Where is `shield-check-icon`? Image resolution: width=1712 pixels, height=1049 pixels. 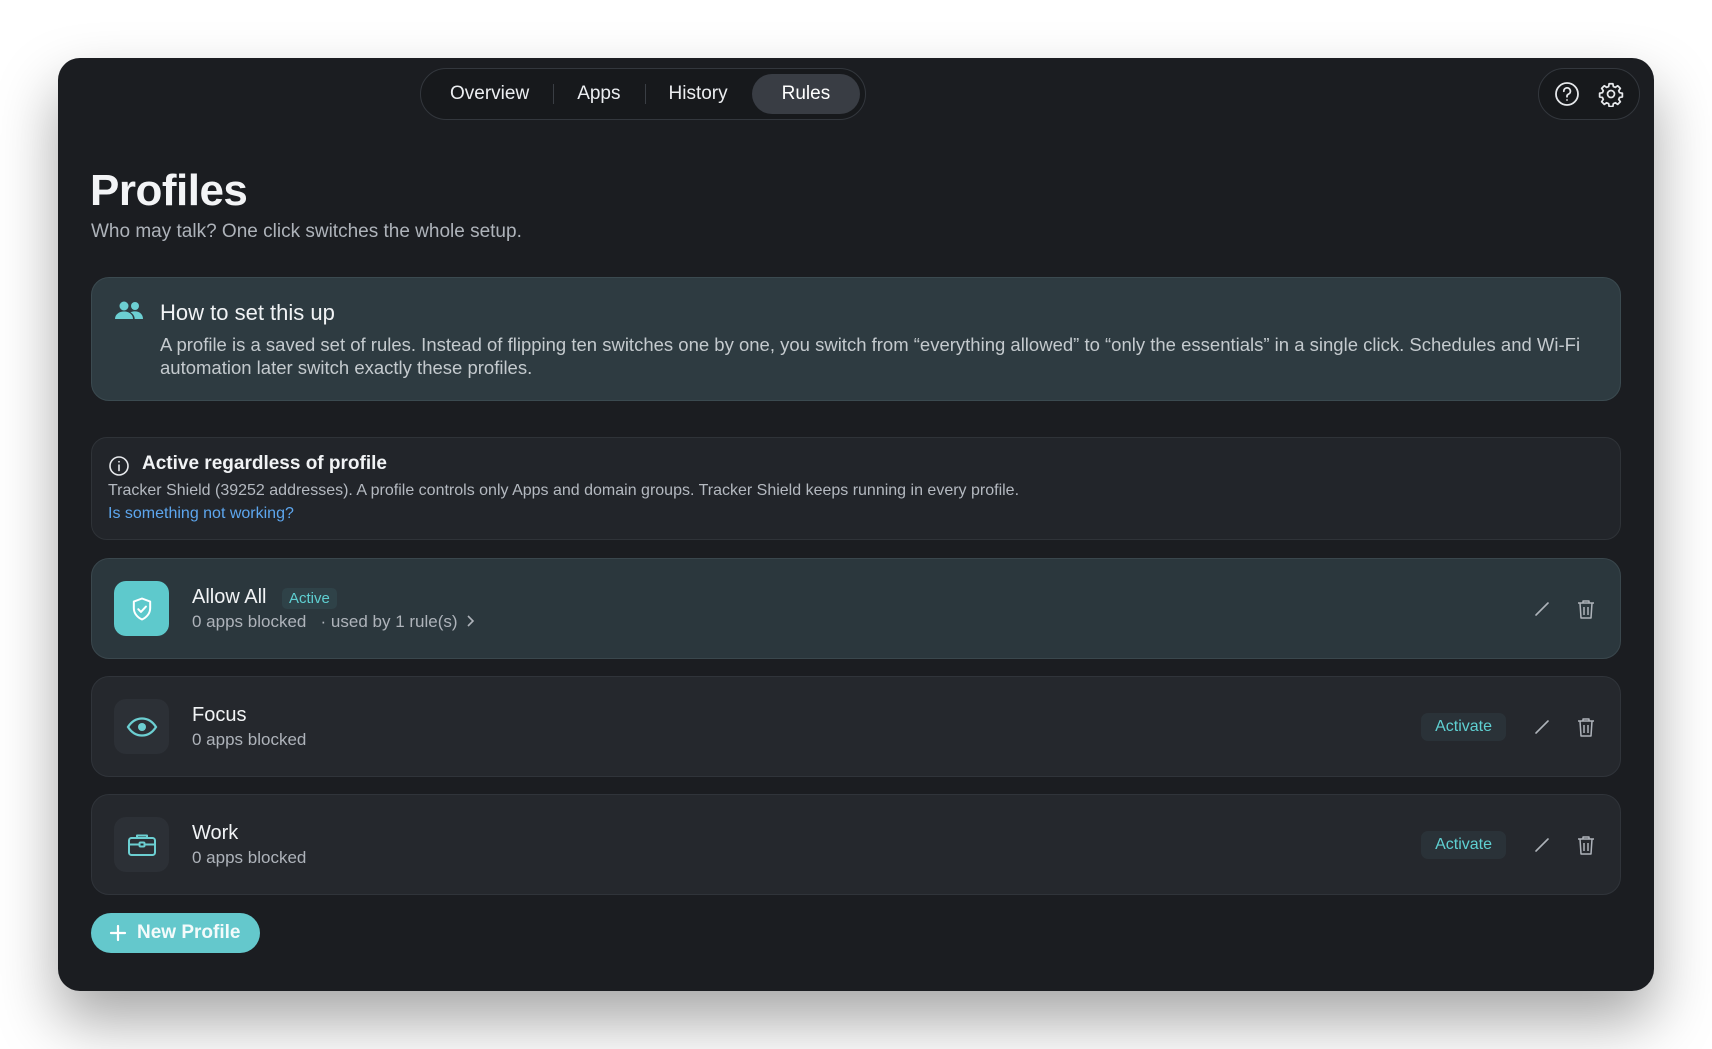
shield-check-icon is located at coordinates (141, 608).